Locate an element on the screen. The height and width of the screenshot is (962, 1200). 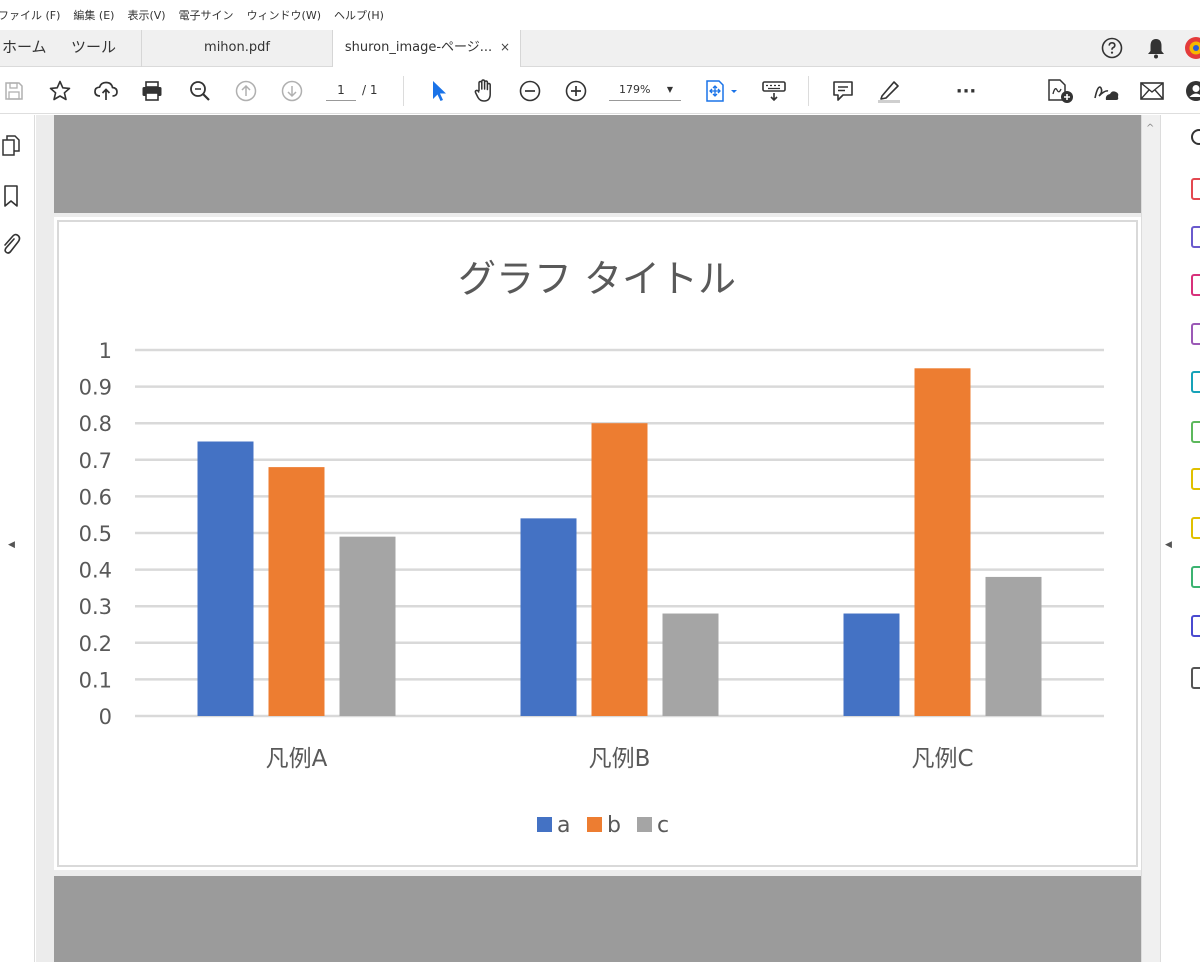
tool-search-icon is located at coordinates (1195, 137).